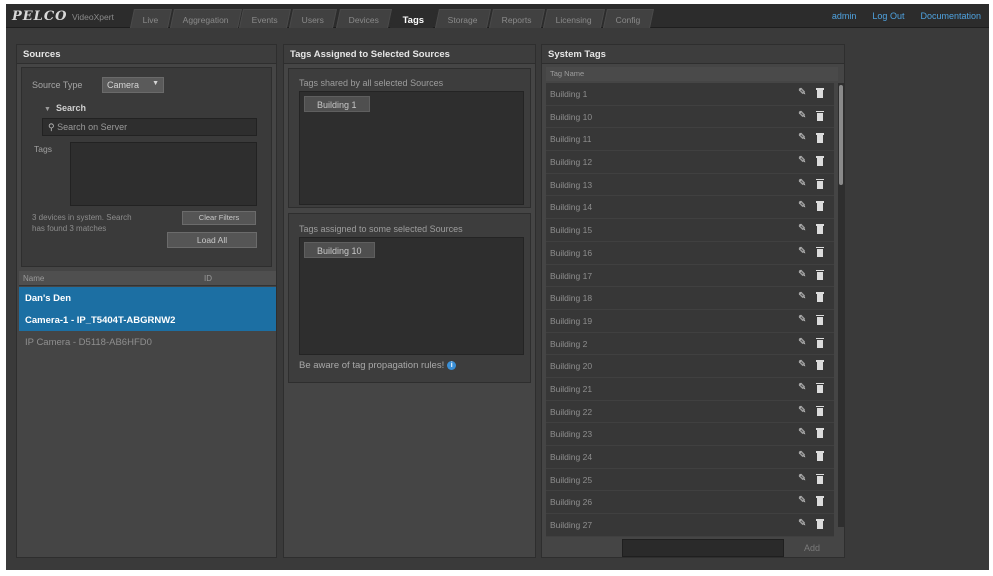  Describe the element at coordinates (571, 298) in the screenshot. I see `tag-name: Building 18` at that location.